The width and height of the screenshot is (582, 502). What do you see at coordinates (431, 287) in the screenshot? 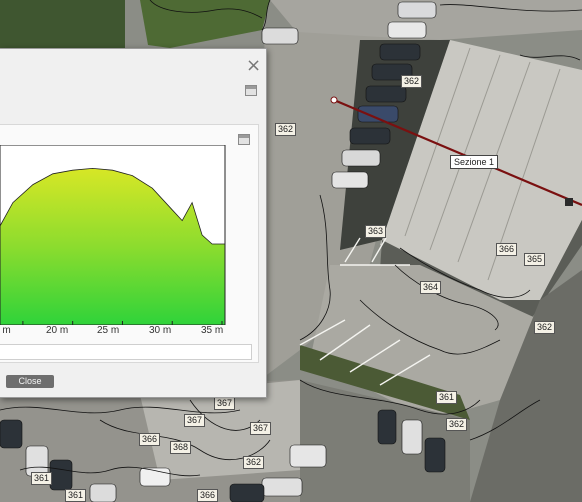
I see `contour-label: 364` at bounding box center [431, 287].